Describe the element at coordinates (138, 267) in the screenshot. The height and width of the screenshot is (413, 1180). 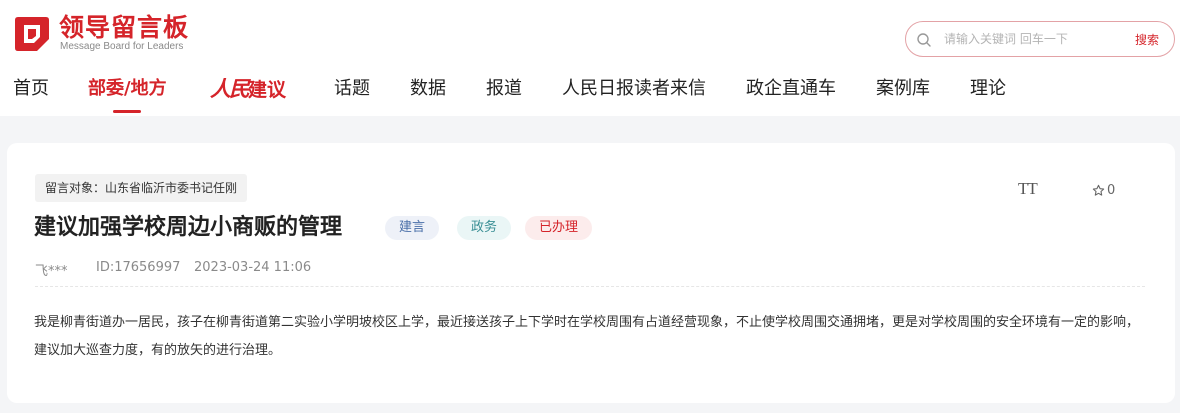
I see `message-id: ID:17656997` at that location.